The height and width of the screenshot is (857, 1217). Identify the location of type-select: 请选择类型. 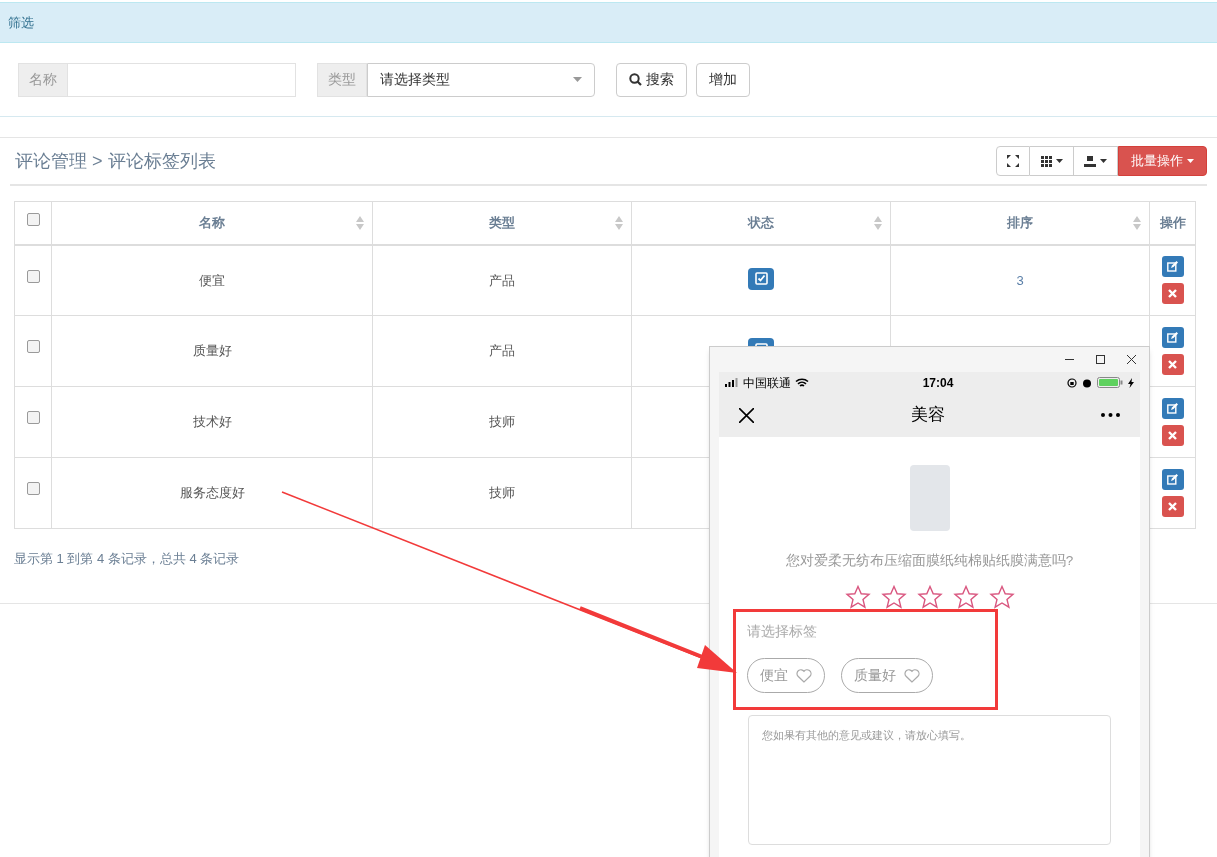
(481, 79).